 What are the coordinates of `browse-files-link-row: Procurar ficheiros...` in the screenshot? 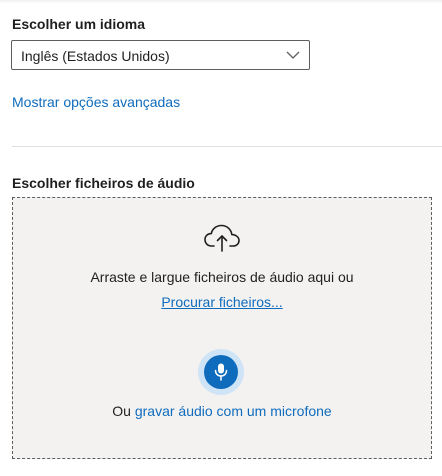 It's located at (222, 303).